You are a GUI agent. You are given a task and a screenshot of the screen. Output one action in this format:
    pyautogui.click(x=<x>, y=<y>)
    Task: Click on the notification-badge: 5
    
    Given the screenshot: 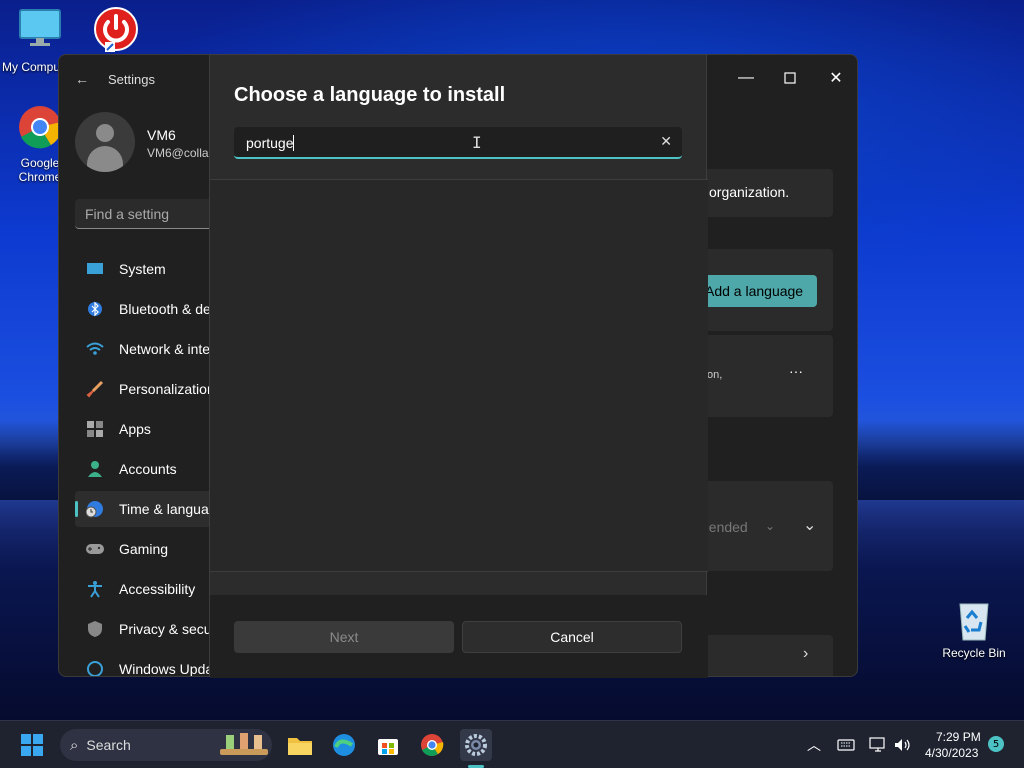 What is the action you would take?
    pyautogui.click(x=996, y=744)
    